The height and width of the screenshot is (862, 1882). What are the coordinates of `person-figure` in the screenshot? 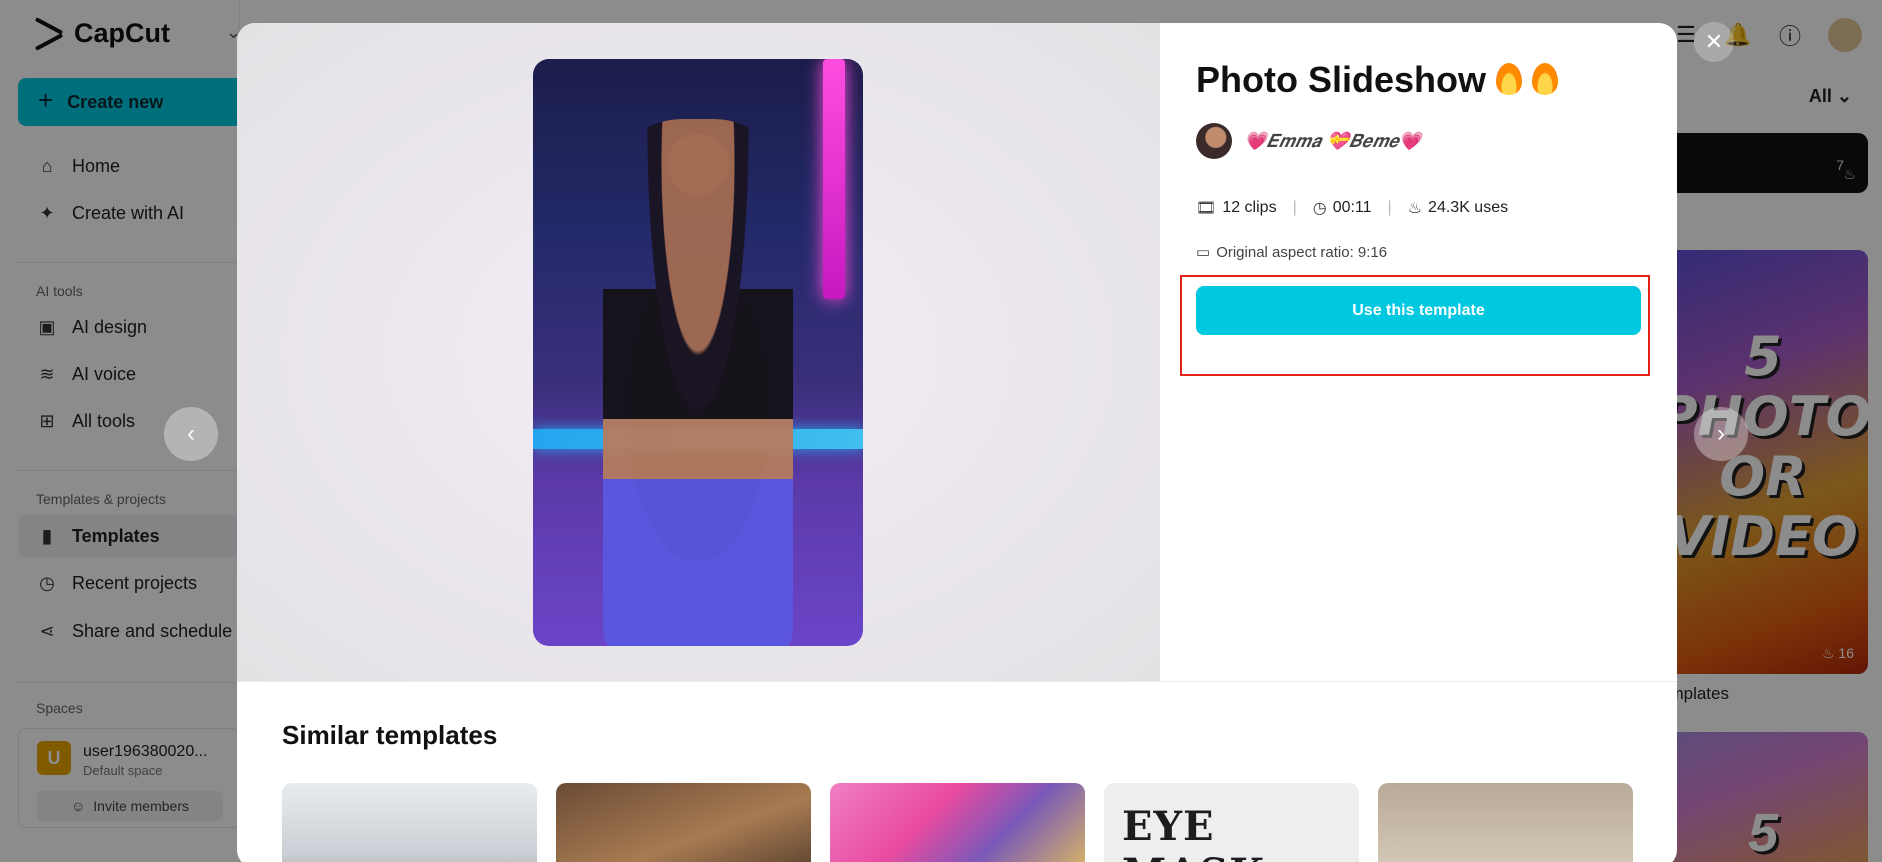 It's located at (698, 382).